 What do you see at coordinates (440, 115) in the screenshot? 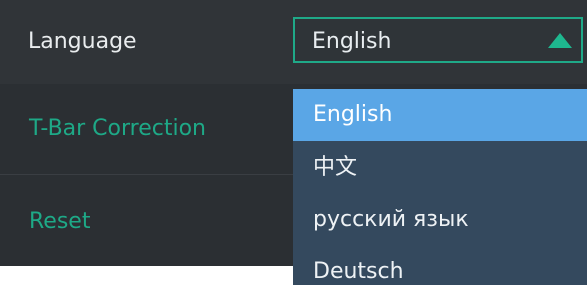
I see `language-option-english: English` at bounding box center [440, 115].